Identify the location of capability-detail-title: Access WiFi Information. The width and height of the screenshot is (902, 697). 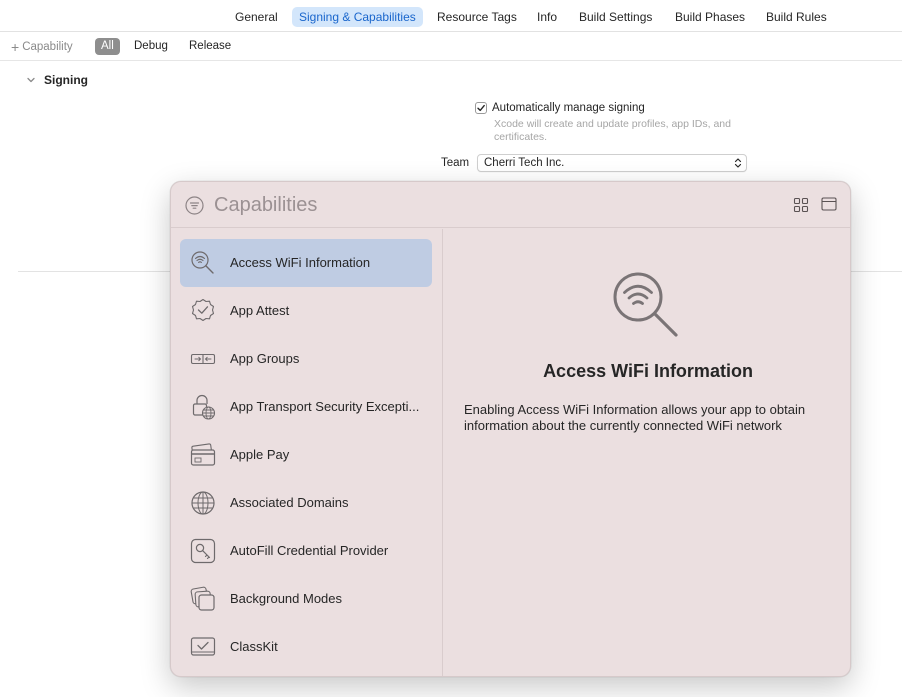
(648, 371).